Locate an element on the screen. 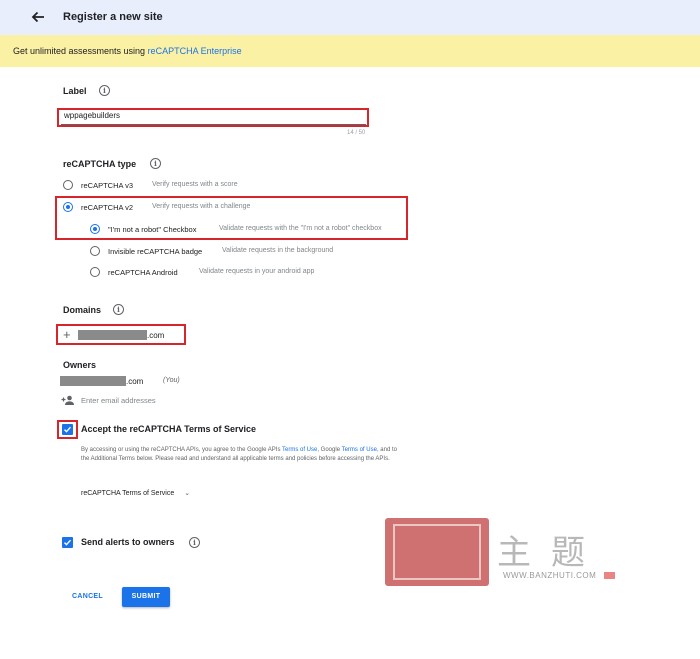 Image resolution: width=700 pixels, height=659 pixels. suboption-desc-invisible: Validate requests in the background is located at coordinates (278, 250).